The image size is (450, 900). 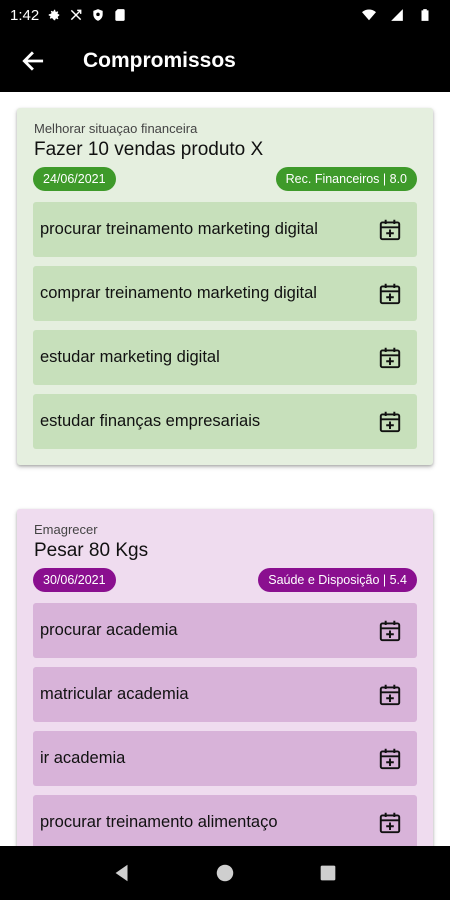 I want to click on status-time: 1:42, so click(x=25, y=15).